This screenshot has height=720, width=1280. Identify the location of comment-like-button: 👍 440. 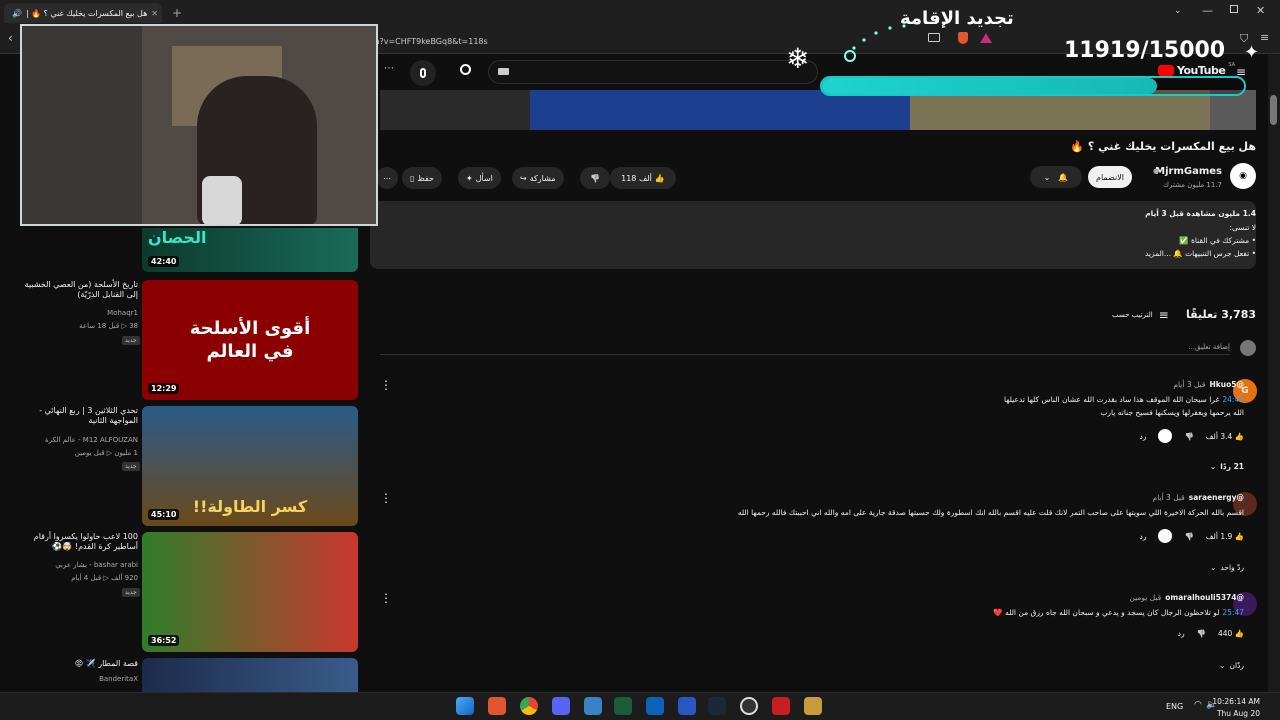
(1231, 633).